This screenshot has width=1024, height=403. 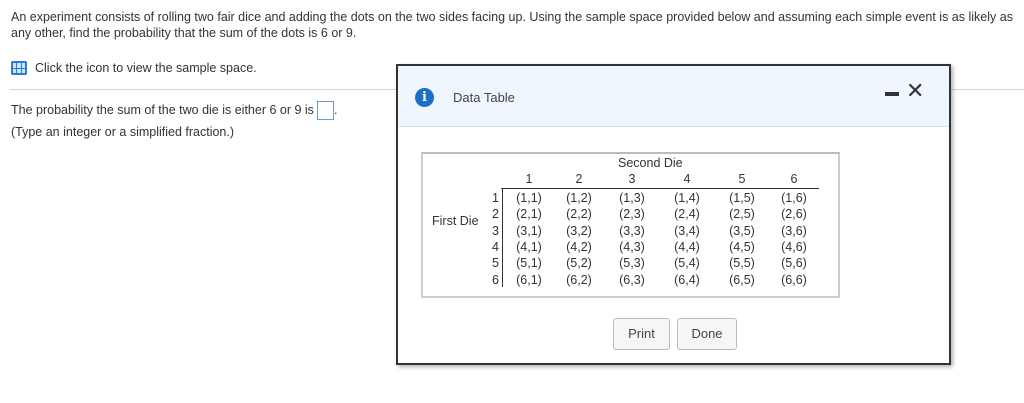 What do you see at coordinates (495, 198) in the screenshot?
I see `row-label: 1` at bounding box center [495, 198].